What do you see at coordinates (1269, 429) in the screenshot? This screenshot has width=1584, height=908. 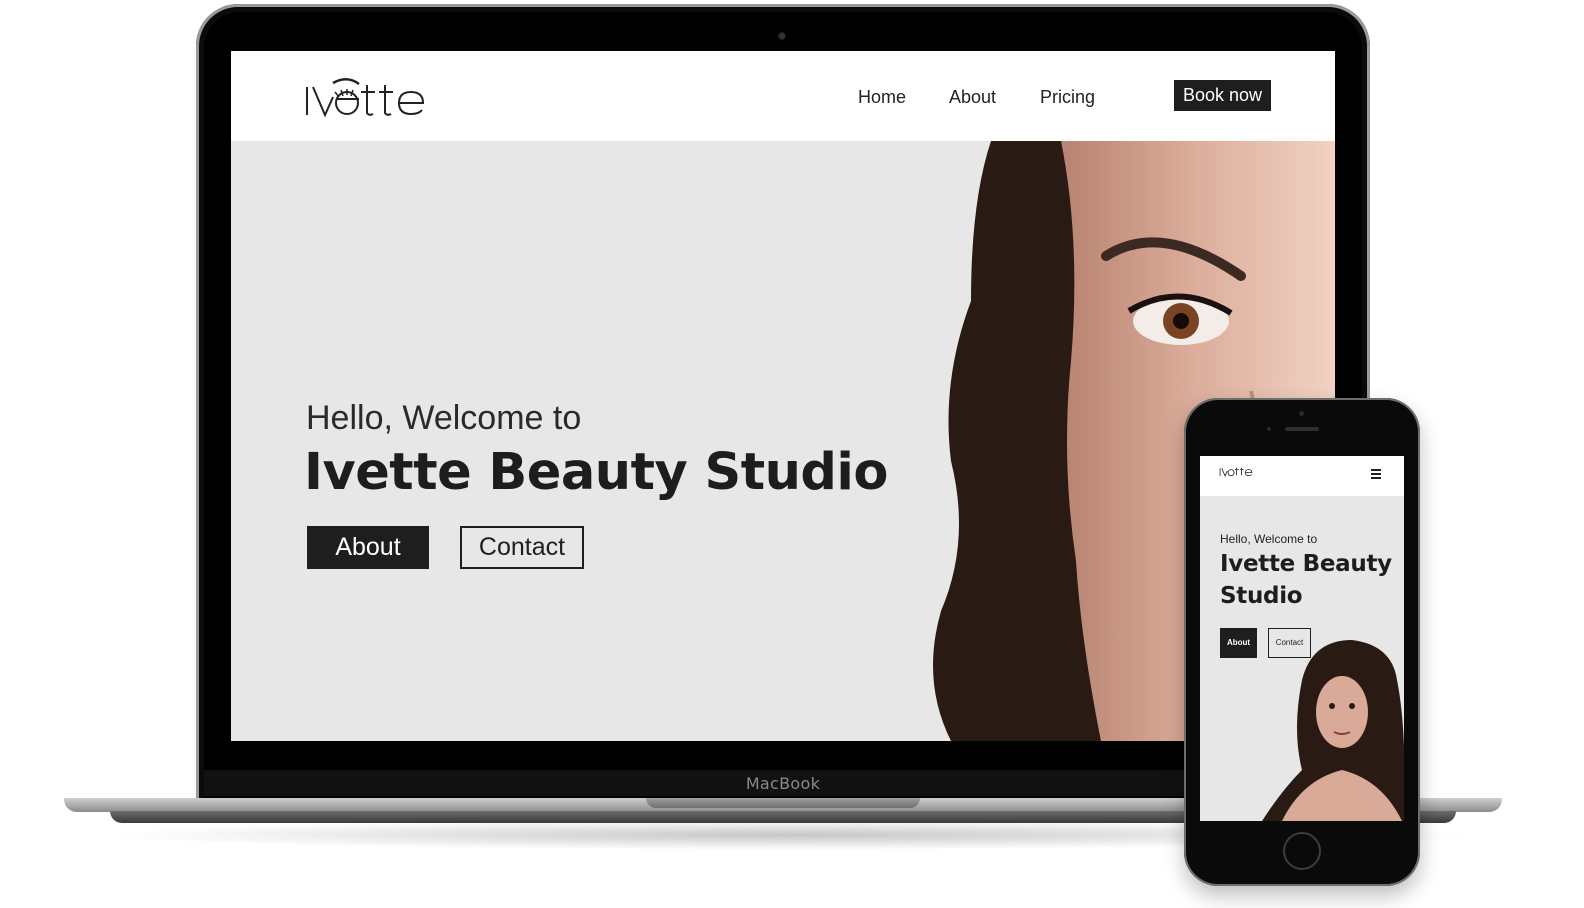 I see `phone-sensor` at bounding box center [1269, 429].